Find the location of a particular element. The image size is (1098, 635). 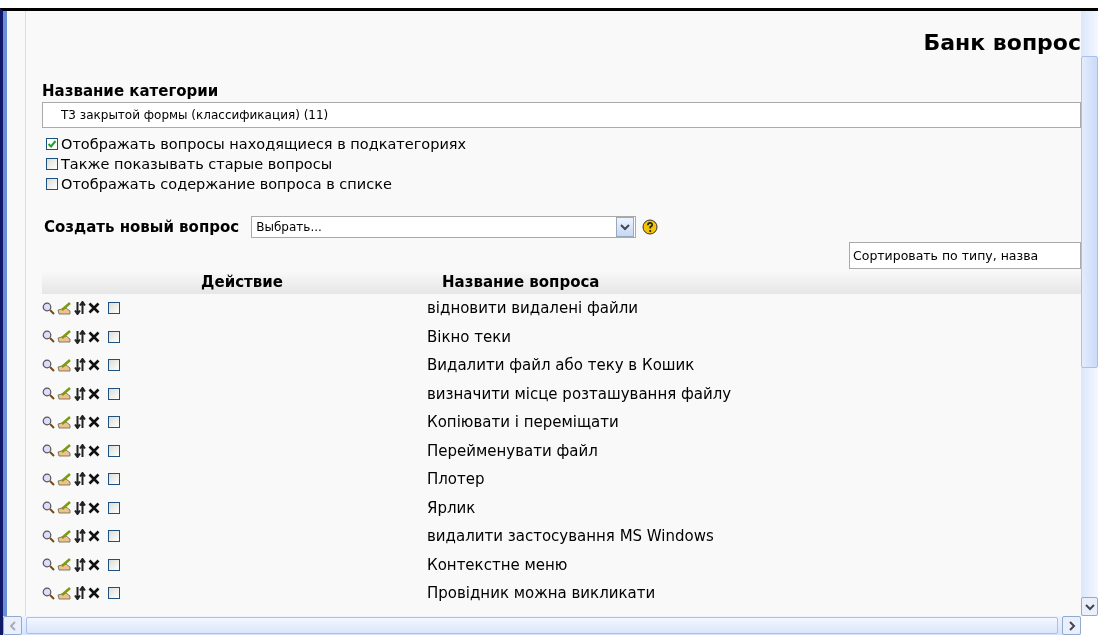

question-name: Видалити файл або теку в Кошик is located at coordinates (561, 365).